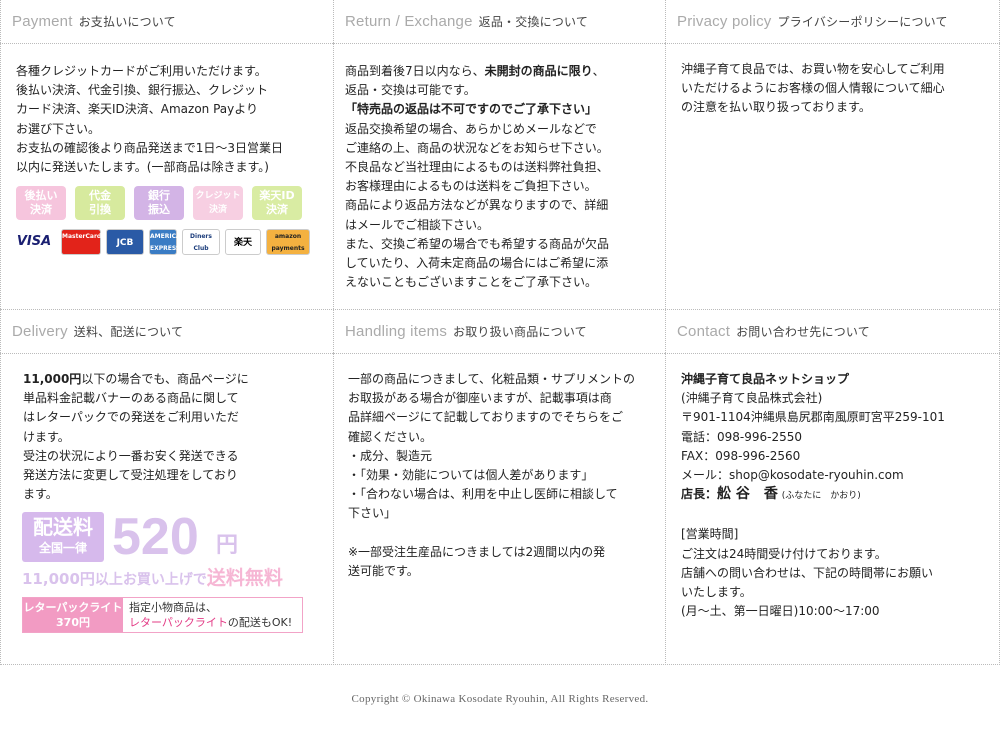 Image resolution: width=1000 pixels, height=755 pixels. I want to click on card-brand-logo: JCB, so click(125, 242).